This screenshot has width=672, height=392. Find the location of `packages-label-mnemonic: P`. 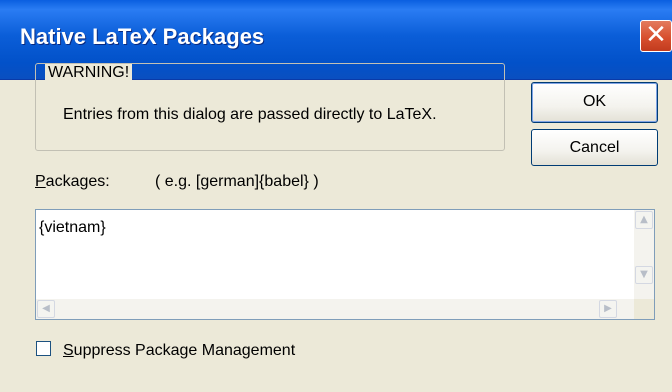

packages-label-mnemonic: P is located at coordinates (40, 181).